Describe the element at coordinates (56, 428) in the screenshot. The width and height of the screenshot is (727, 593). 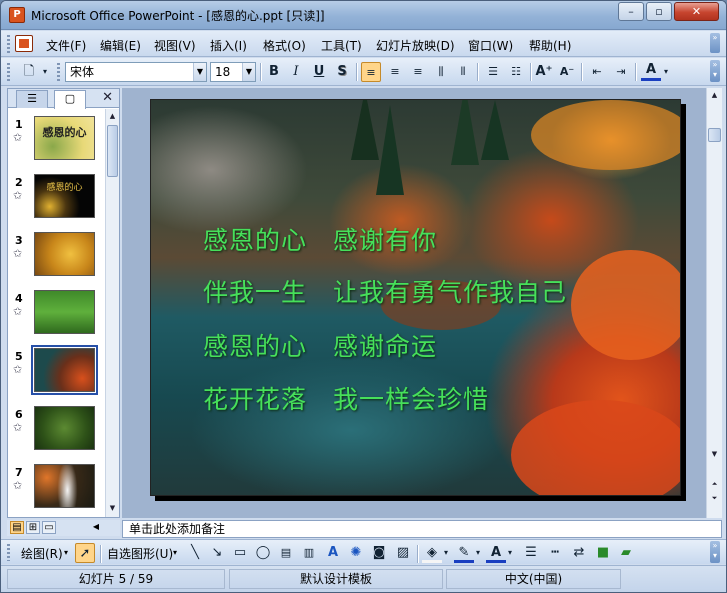
I see `slide-thumbnail-6: 6 ✩` at that location.